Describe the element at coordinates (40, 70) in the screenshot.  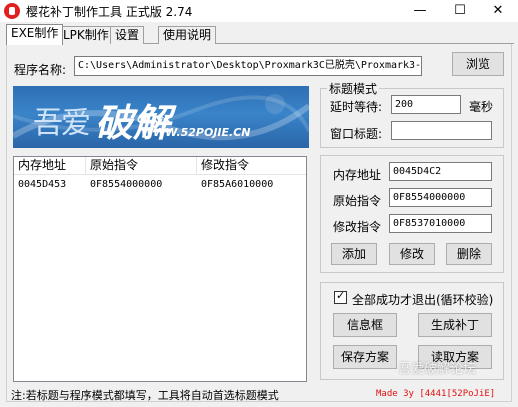
I see `program-name-label: 程序名称:` at that location.